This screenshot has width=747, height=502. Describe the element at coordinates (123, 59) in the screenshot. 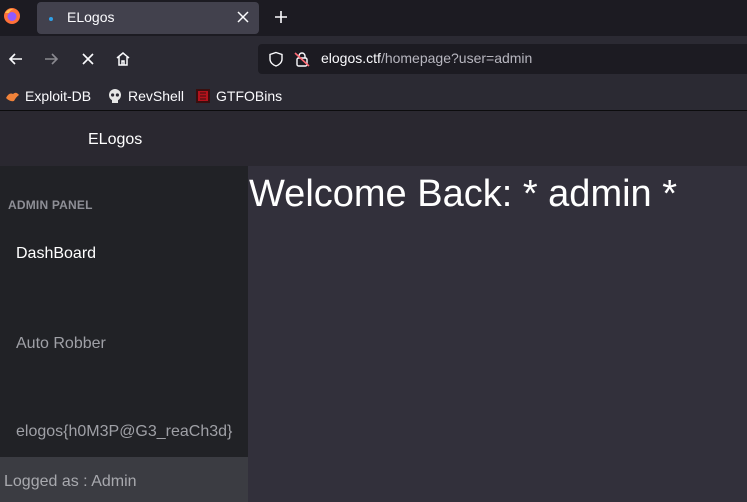

I see `home-icon` at that location.